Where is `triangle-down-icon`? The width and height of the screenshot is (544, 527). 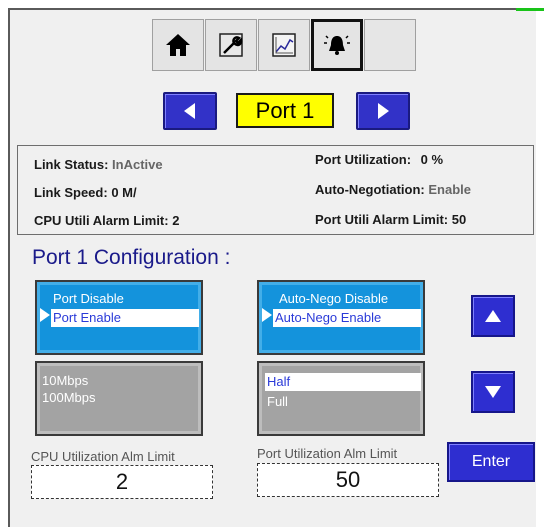 triangle-down-icon is located at coordinates (493, 392).